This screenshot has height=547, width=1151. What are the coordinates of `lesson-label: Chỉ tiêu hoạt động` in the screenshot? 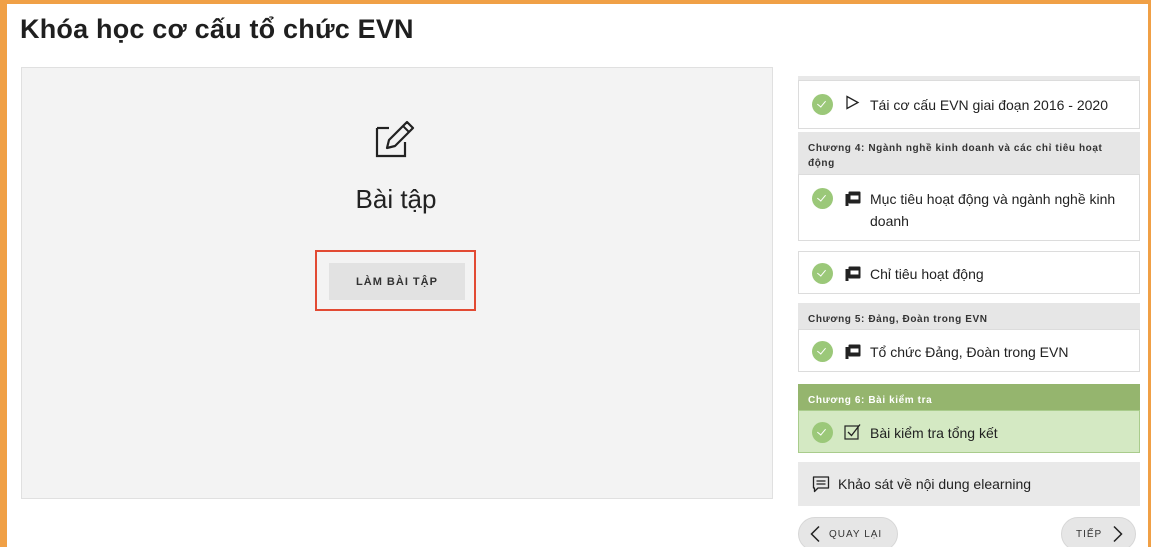 It's located at (927, 274).